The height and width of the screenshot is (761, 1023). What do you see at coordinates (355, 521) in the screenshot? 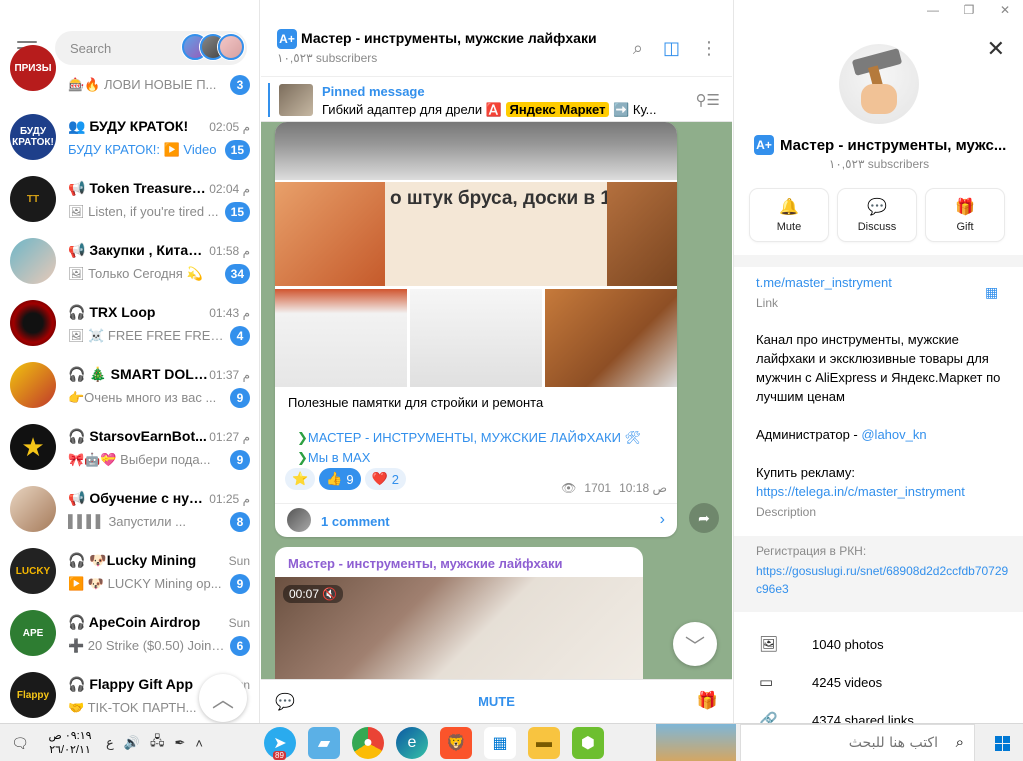
I see `comments-count: 1 comment` at bounding box center [355, 521].